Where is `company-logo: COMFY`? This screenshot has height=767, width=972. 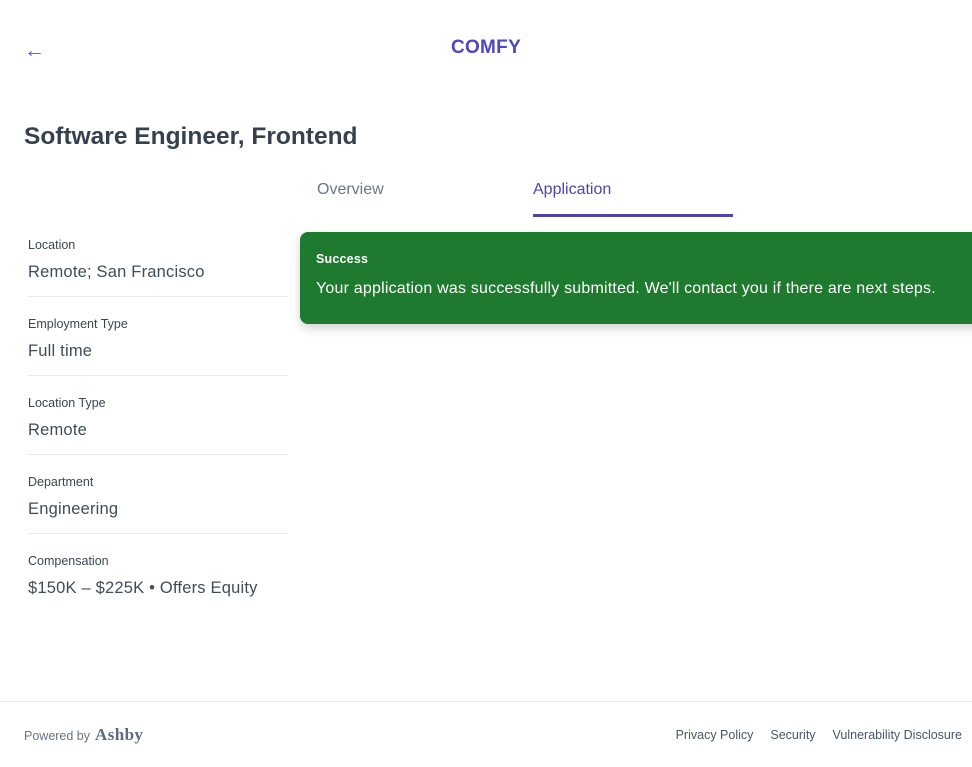 company-logo: COMFY is located at coordinates (486, 47).